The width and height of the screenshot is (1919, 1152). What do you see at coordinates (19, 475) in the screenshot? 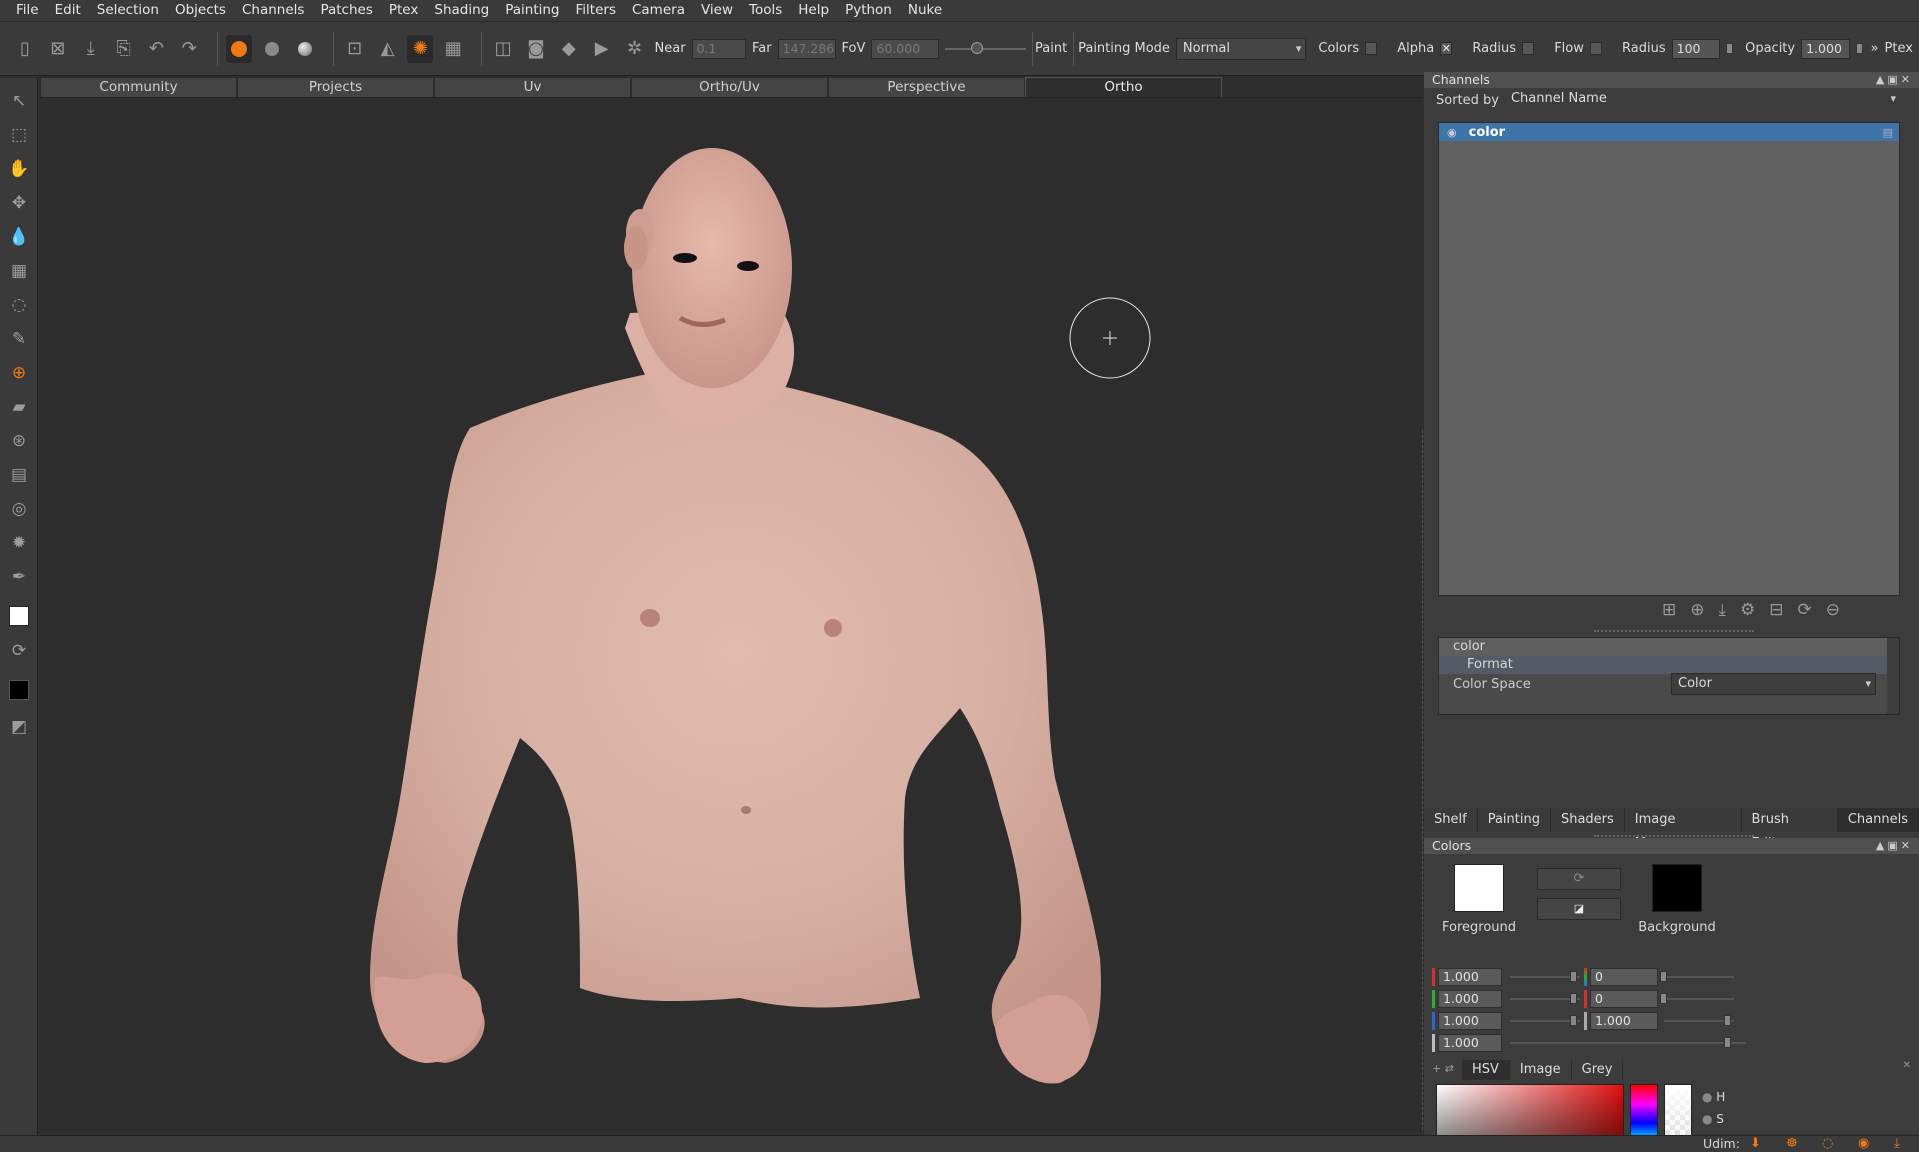
I see `gradient-tool-icon: ▤` at bounding box center [19, 475].